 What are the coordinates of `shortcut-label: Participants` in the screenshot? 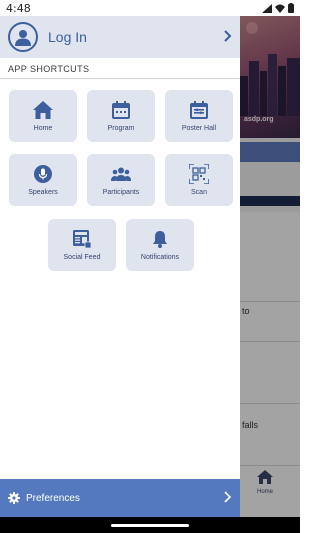 It's located at (121, 192).